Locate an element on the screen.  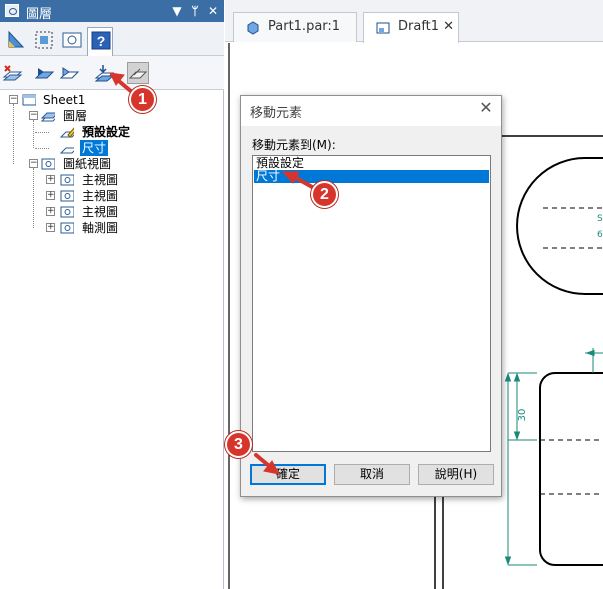
move-to-layer-icon is located at coordinates (104, 73).